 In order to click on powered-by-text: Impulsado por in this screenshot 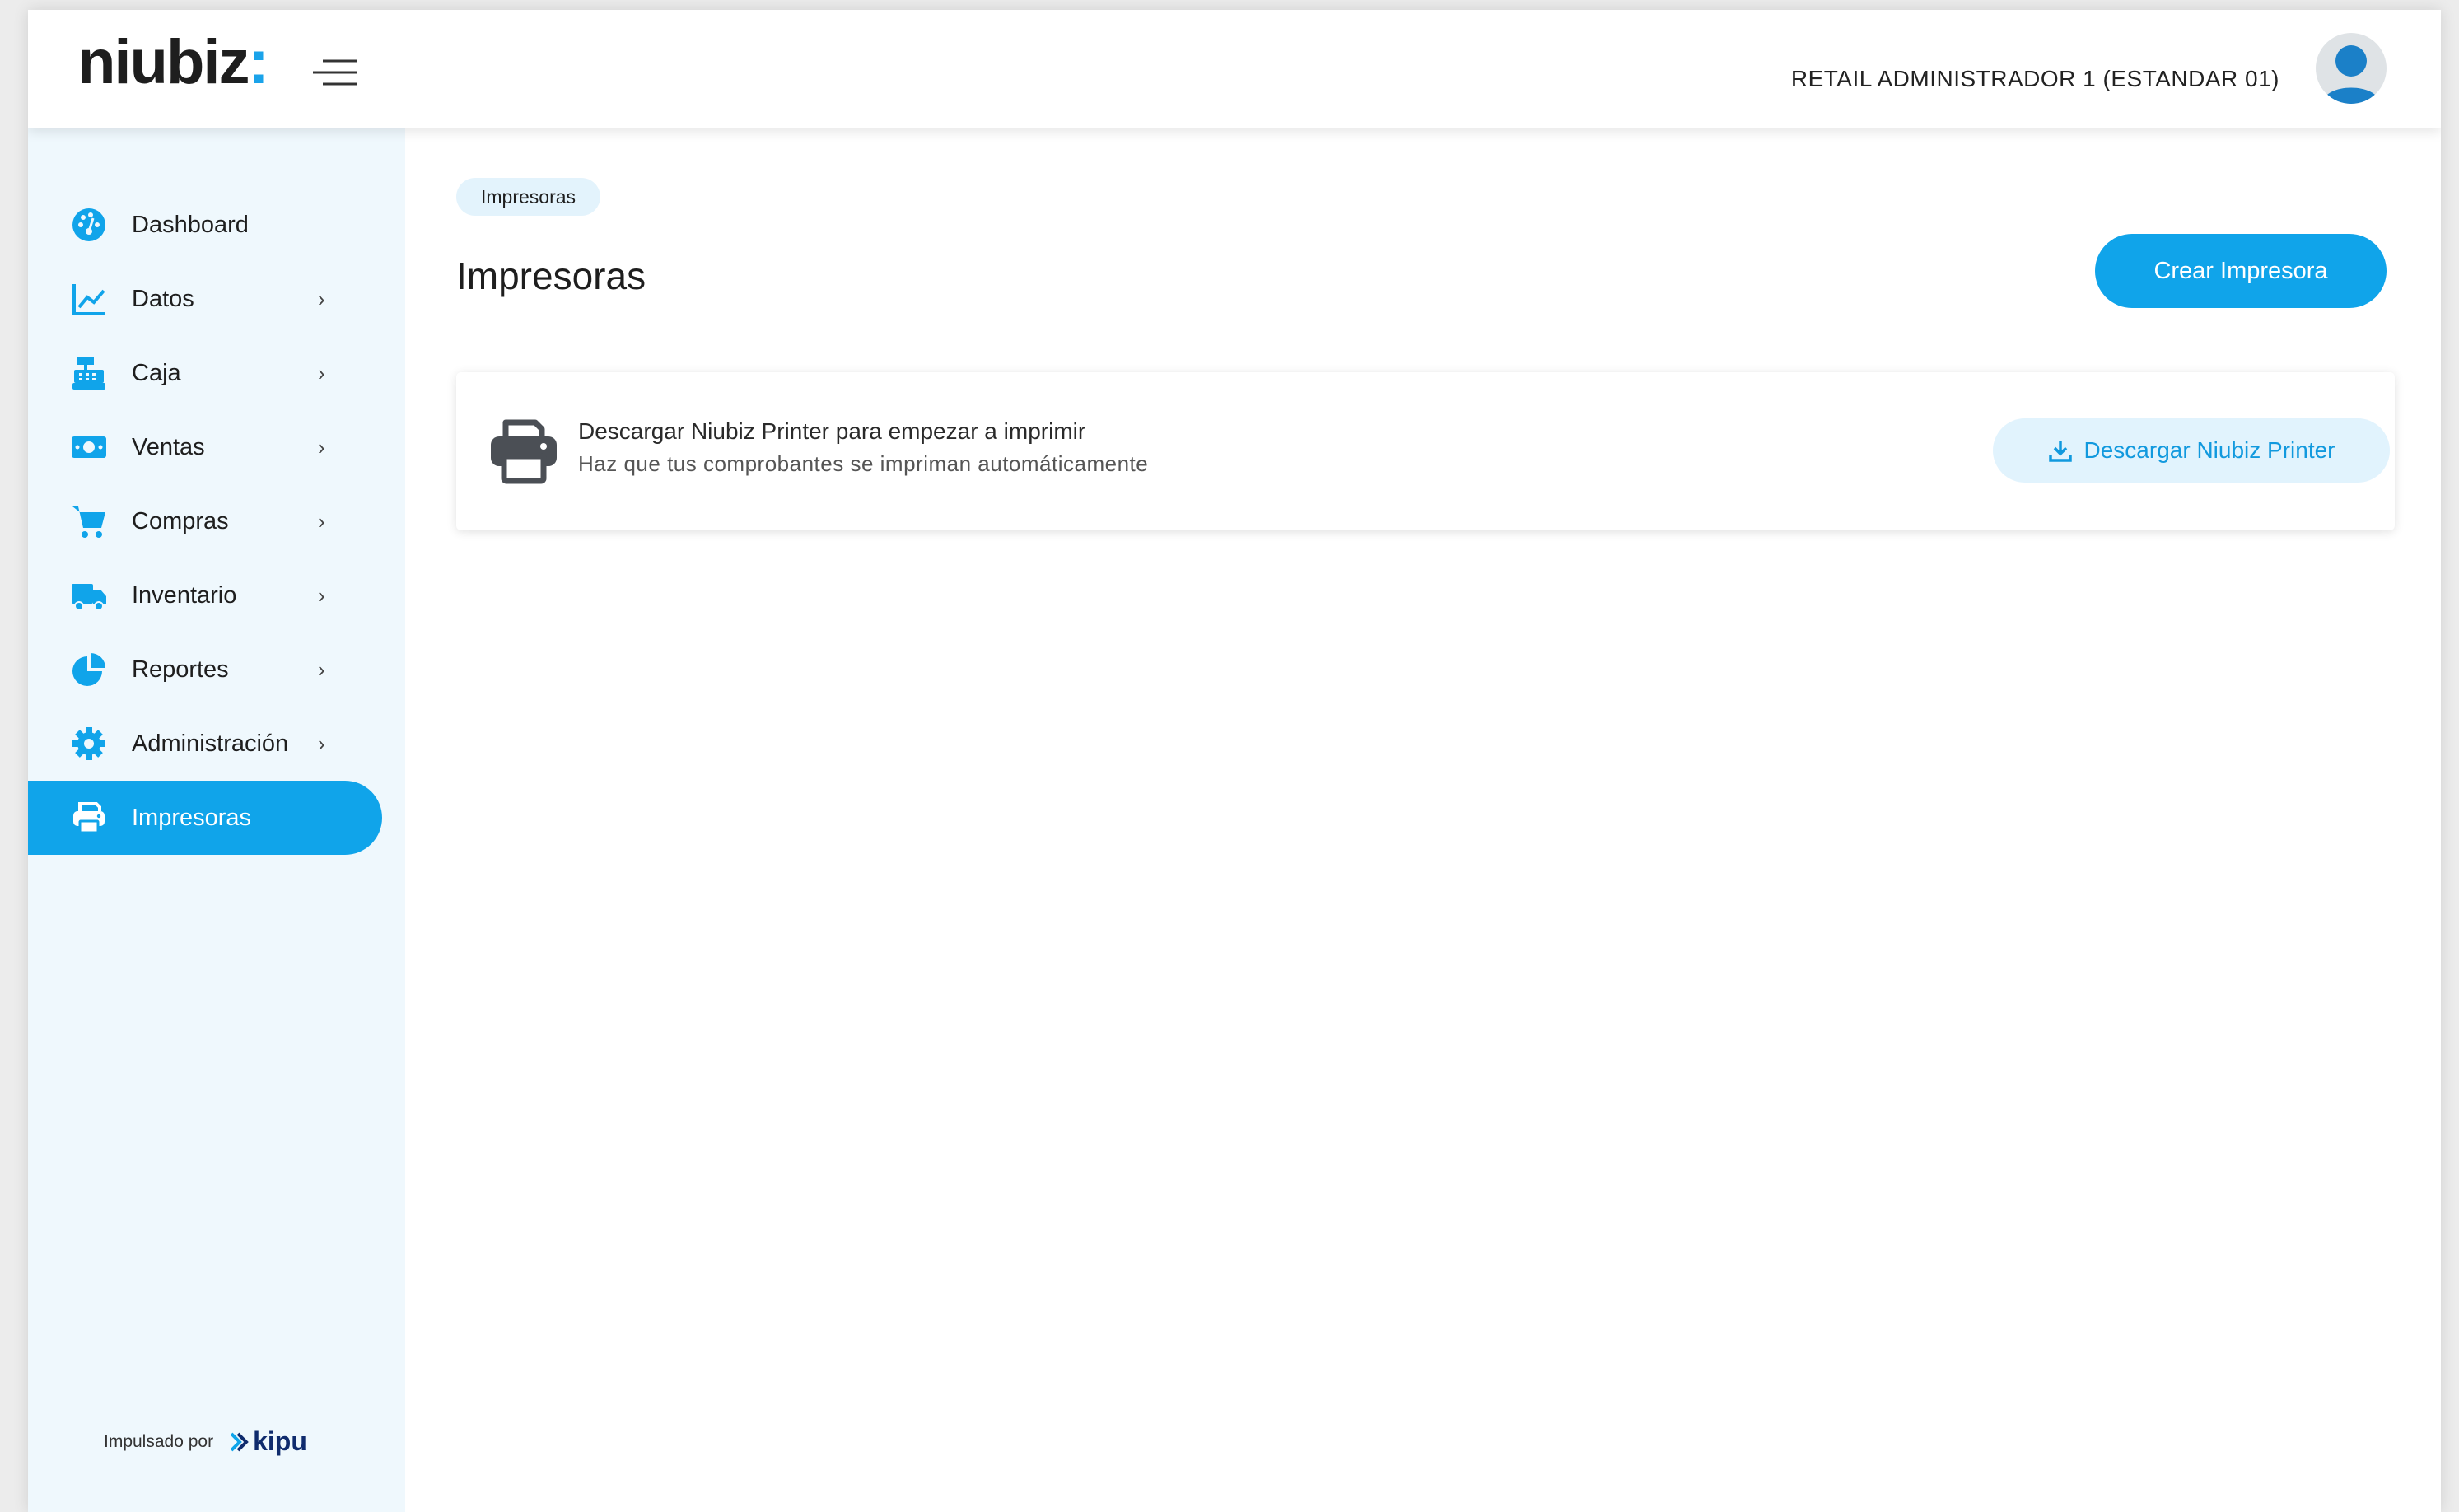, I will do `click(159, 1441)`.